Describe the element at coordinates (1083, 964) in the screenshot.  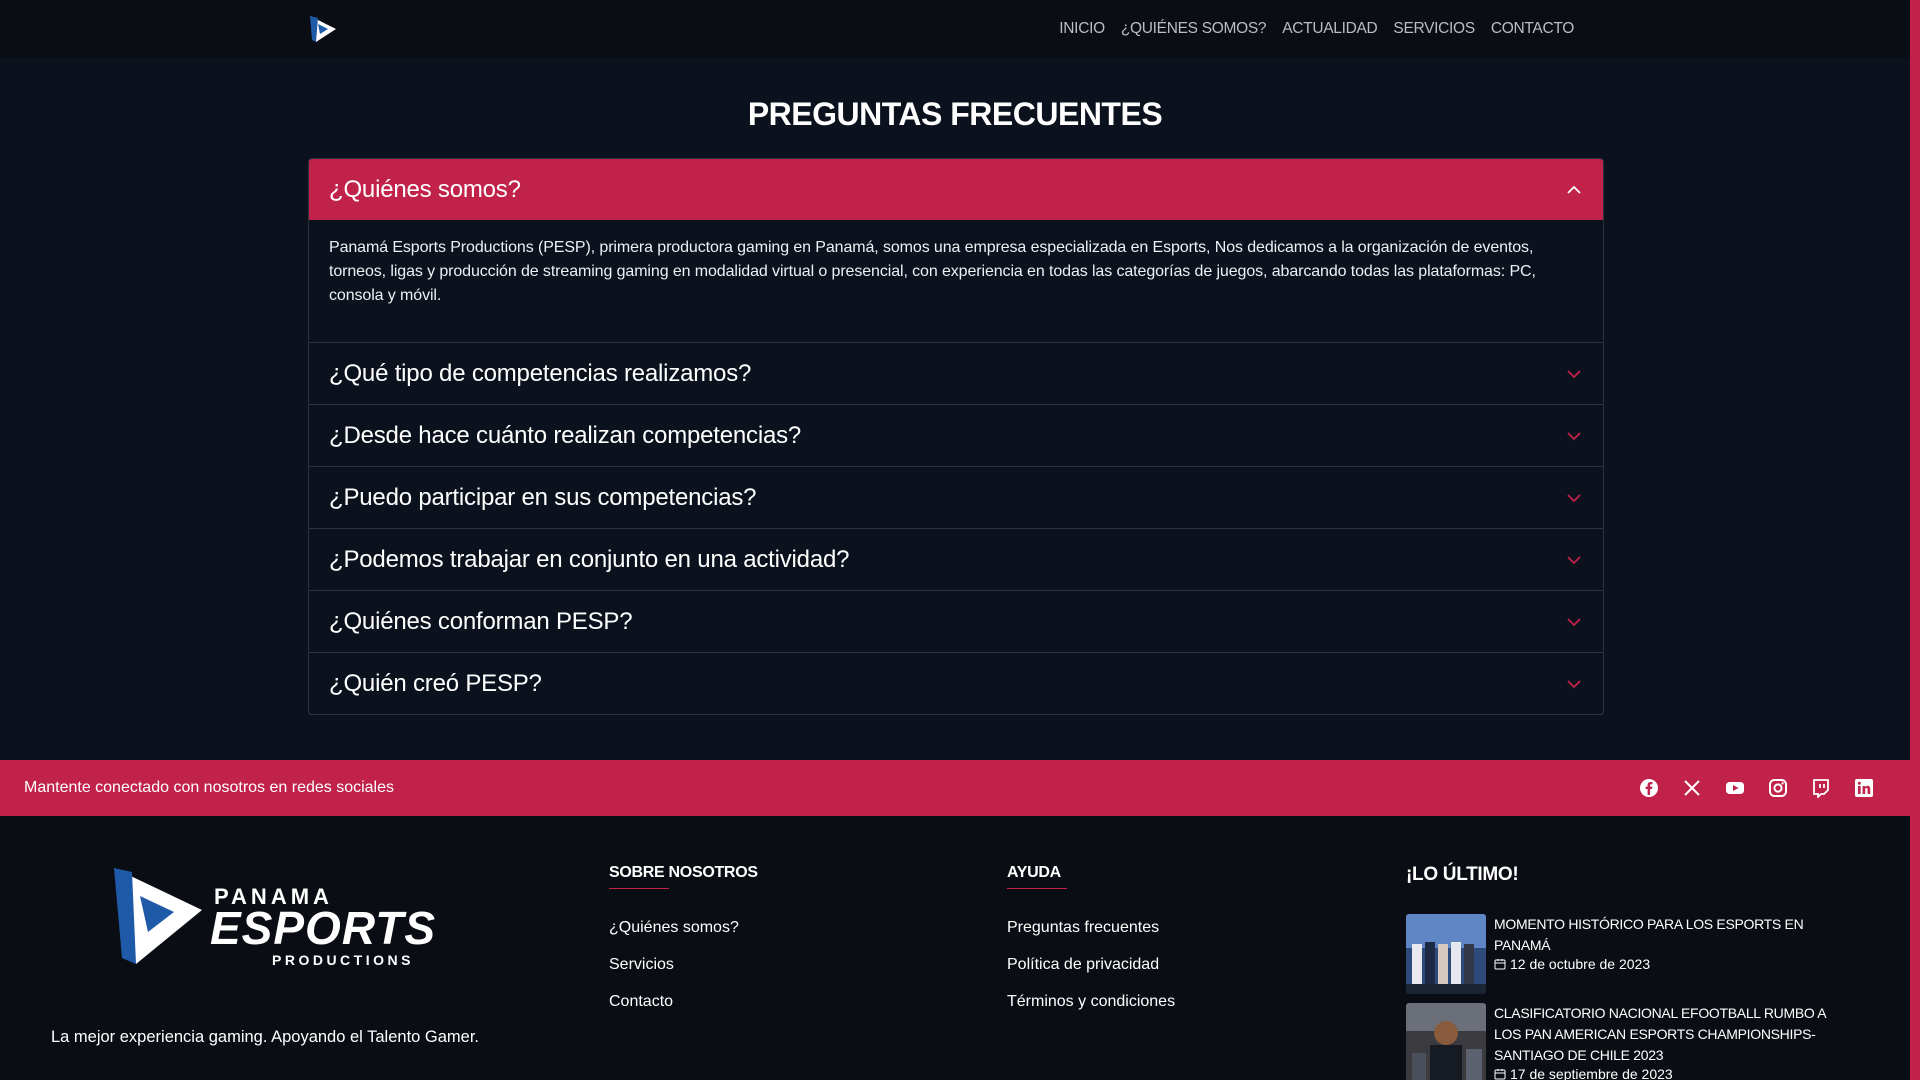
I see `footer-link-privacy: Política de privacidad` at that location.